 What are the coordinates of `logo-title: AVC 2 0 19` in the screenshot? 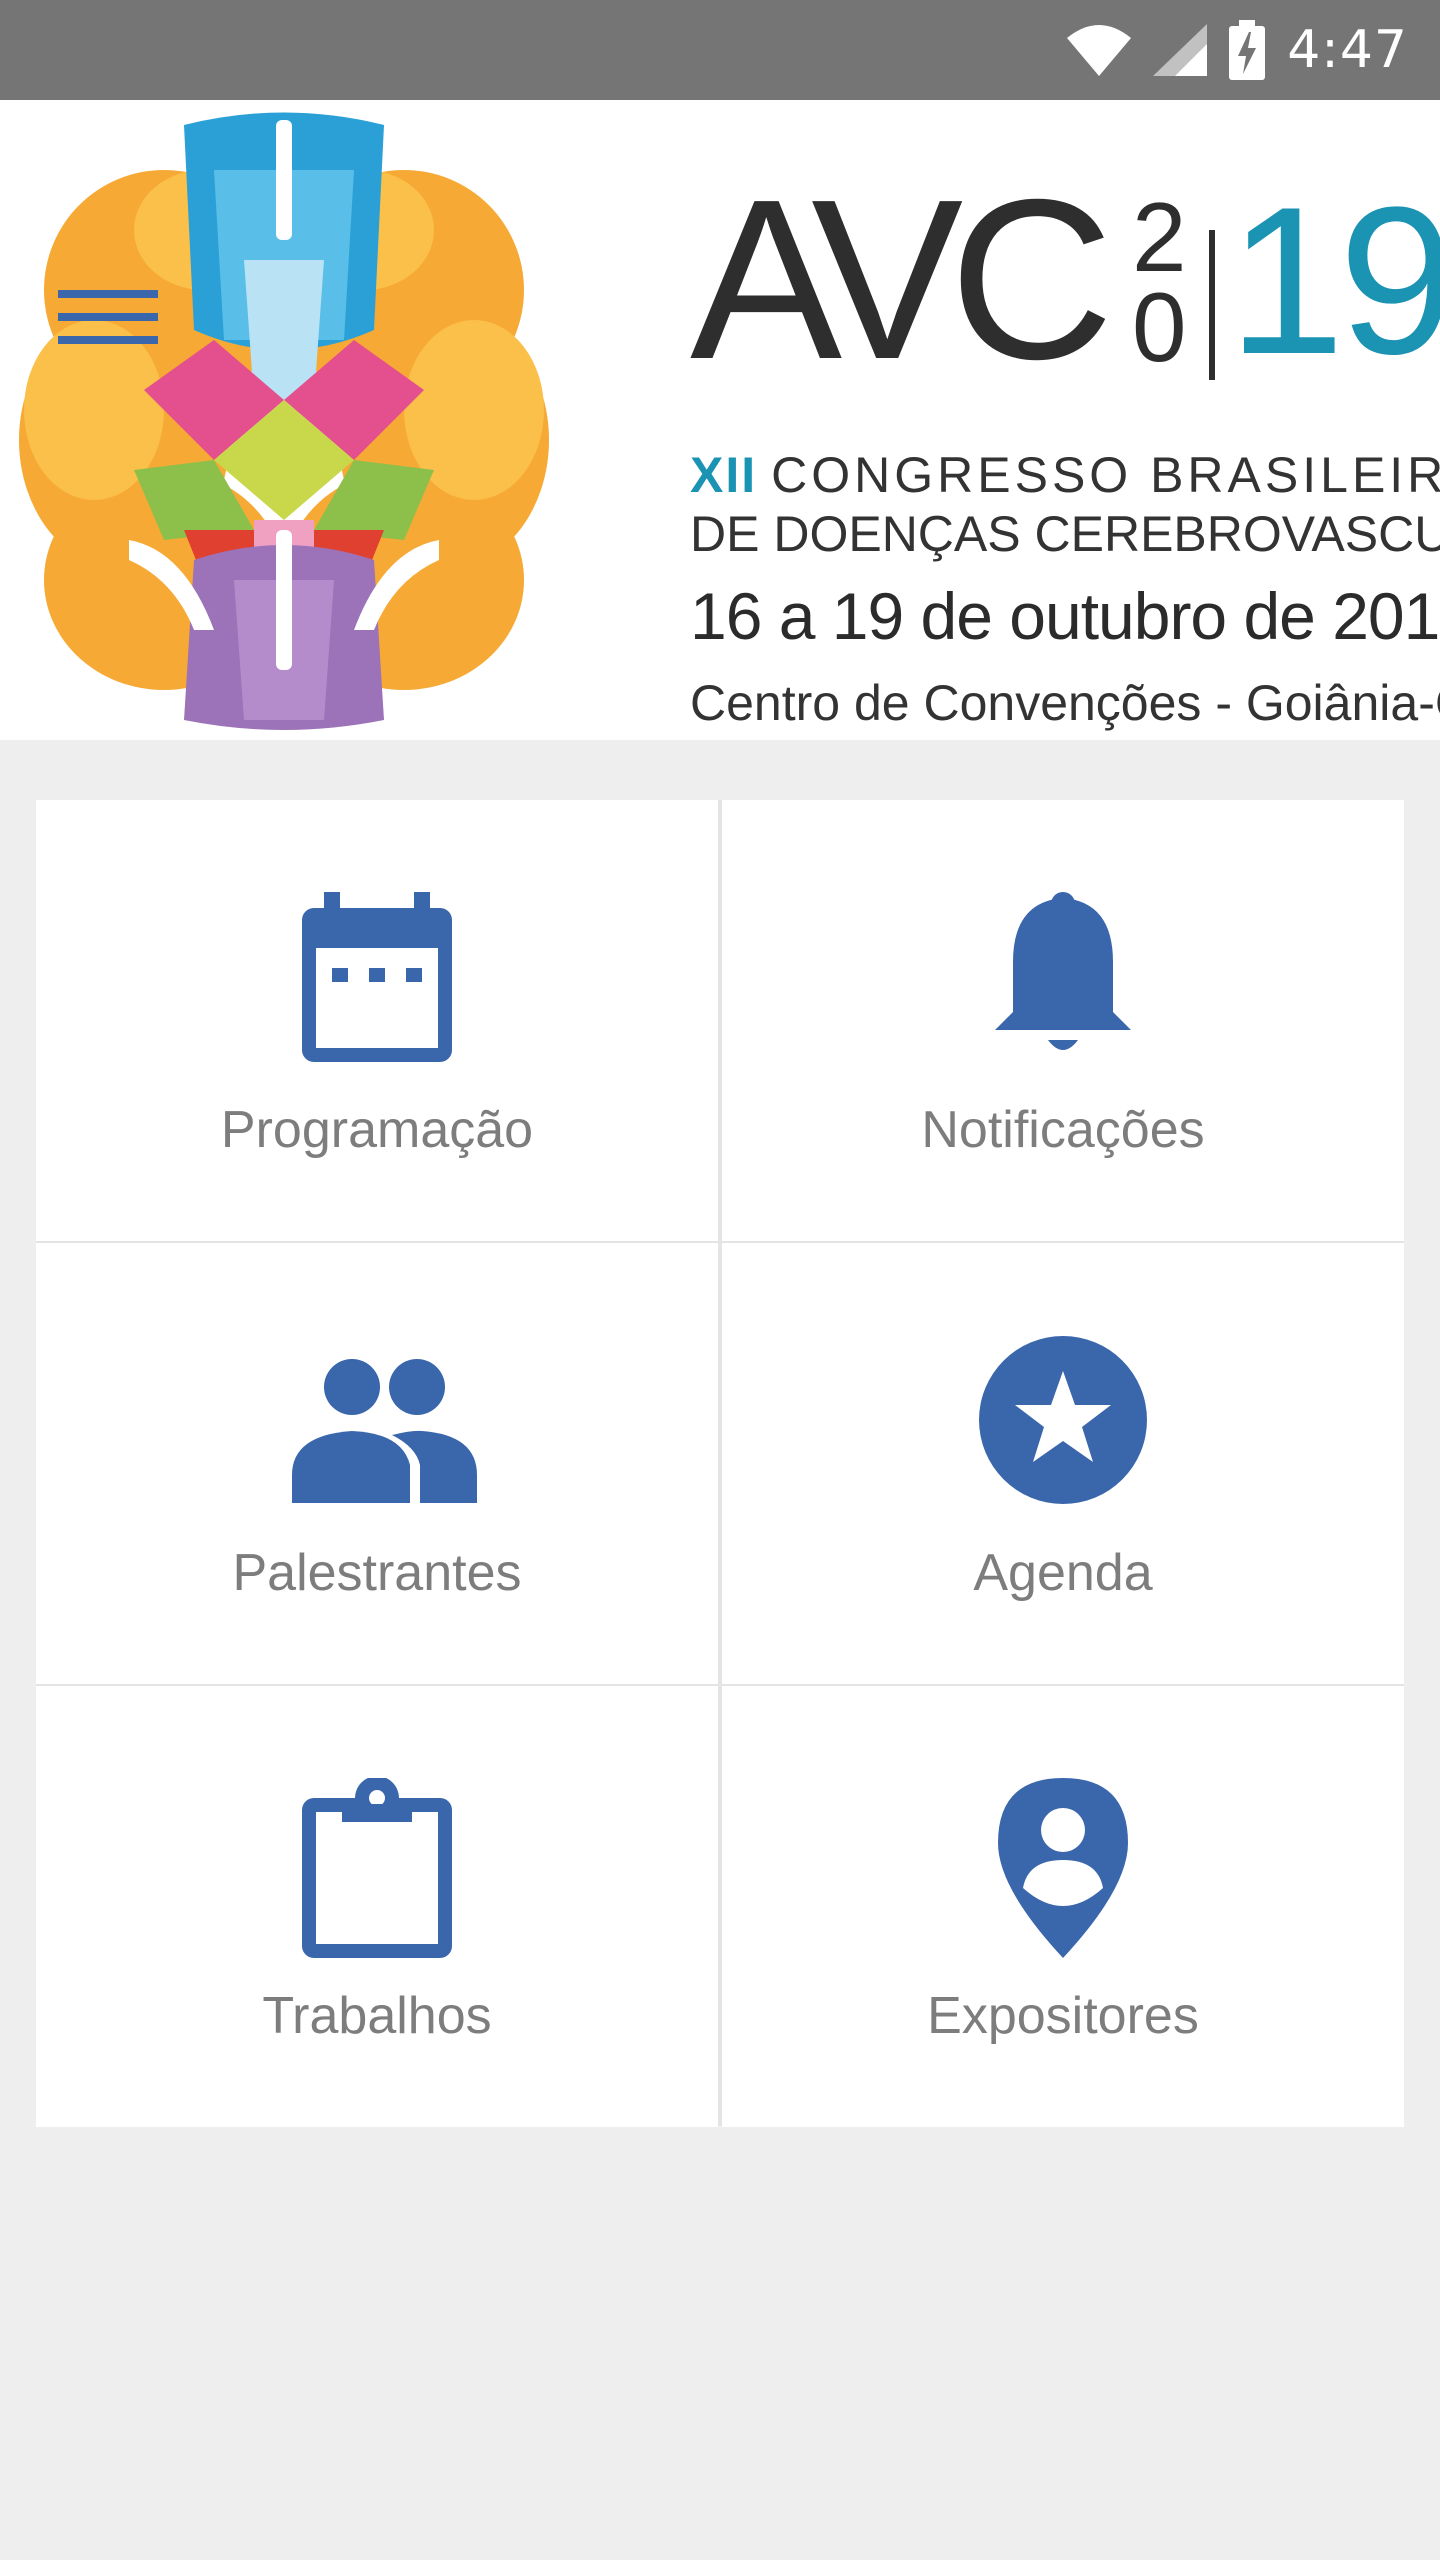 It's located at (1065, 280).